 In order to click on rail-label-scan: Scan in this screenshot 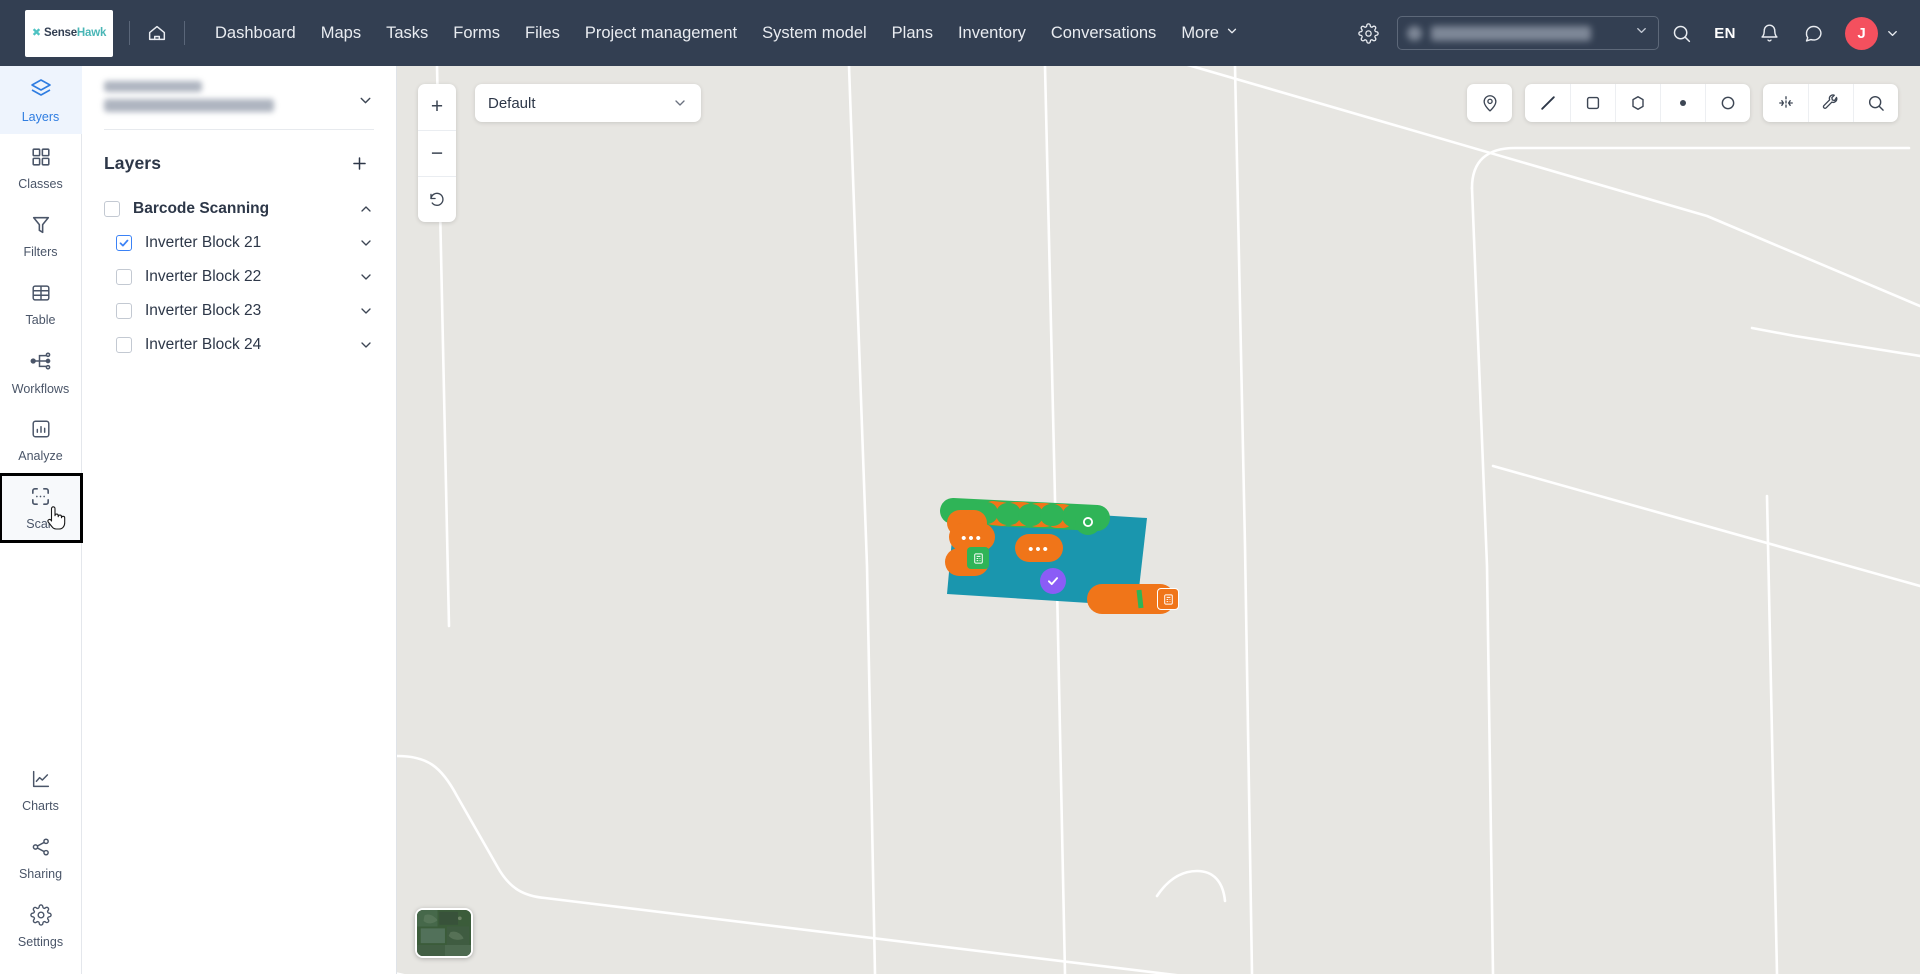, I will do `click(40, 524)`.